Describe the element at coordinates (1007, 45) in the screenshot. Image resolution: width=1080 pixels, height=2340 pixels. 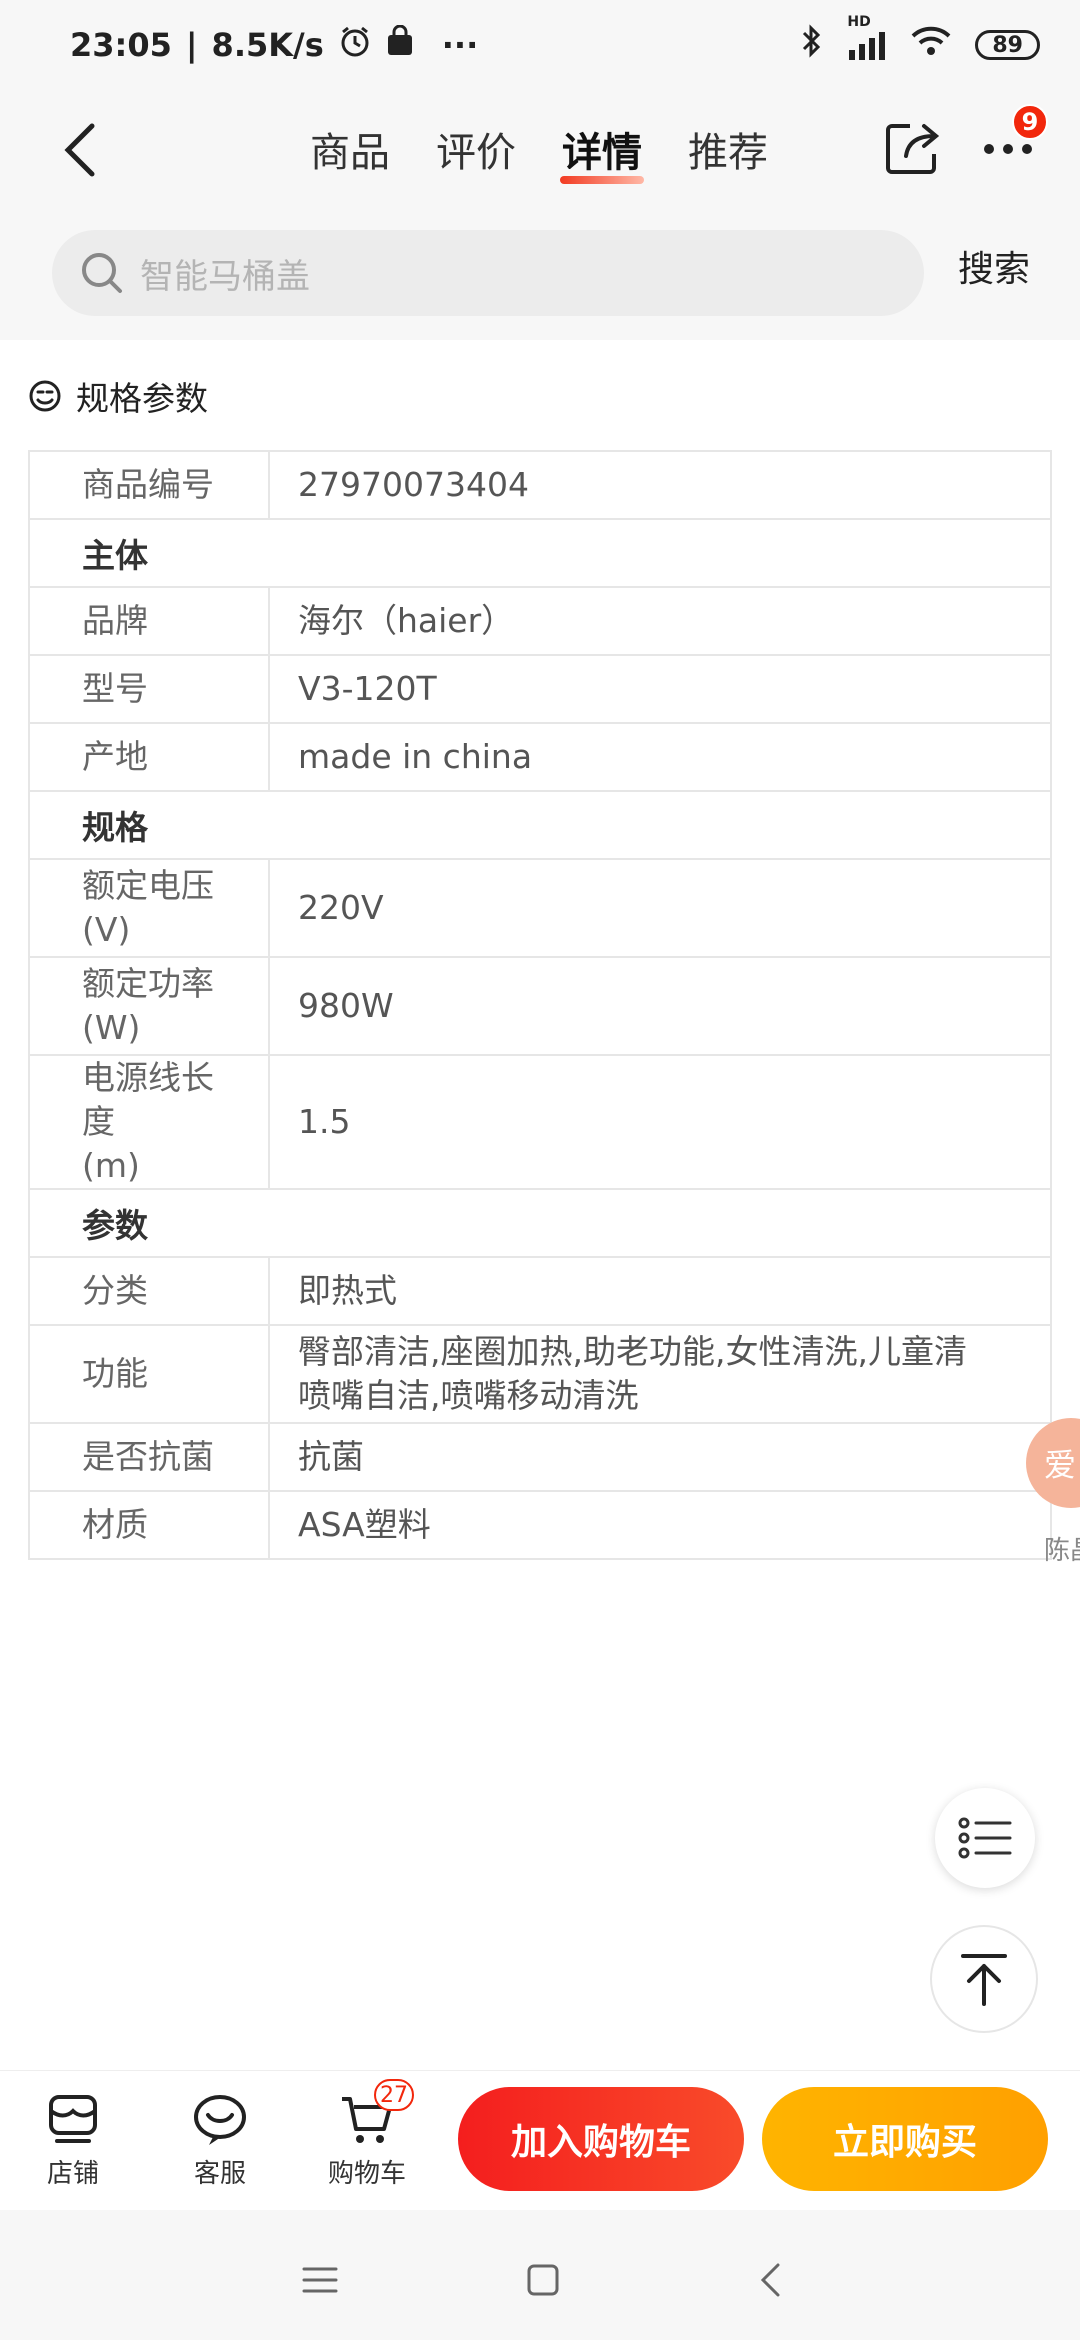
I see `battery-indicator: 89` at that location.